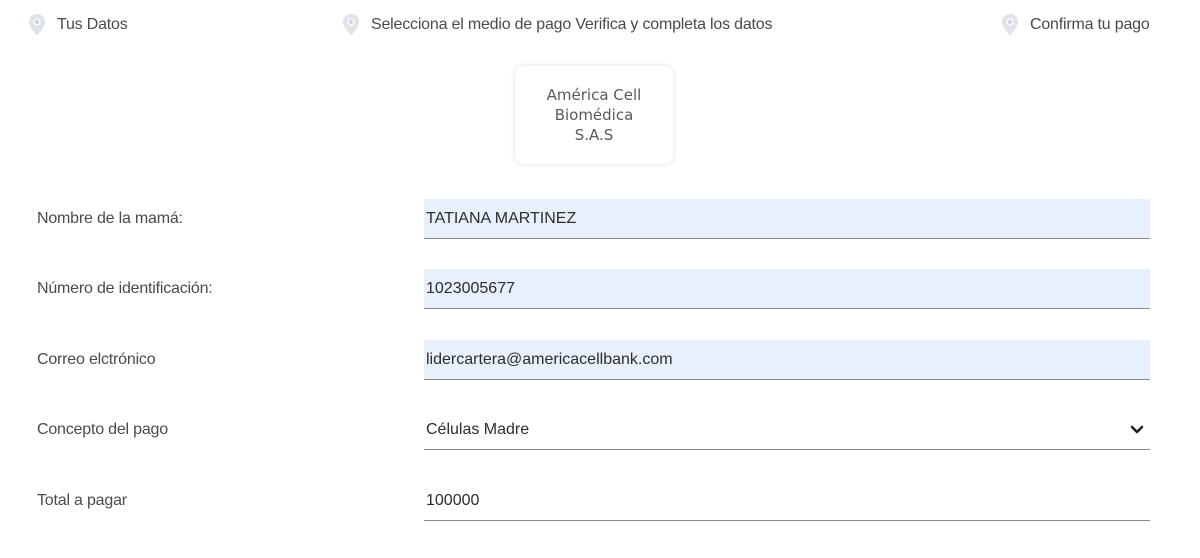 Image resolution: width=1200 pixels, height=558 pixels. I want to click on step-confirma-pago: Confirma tu pago, so click(1075, 25).